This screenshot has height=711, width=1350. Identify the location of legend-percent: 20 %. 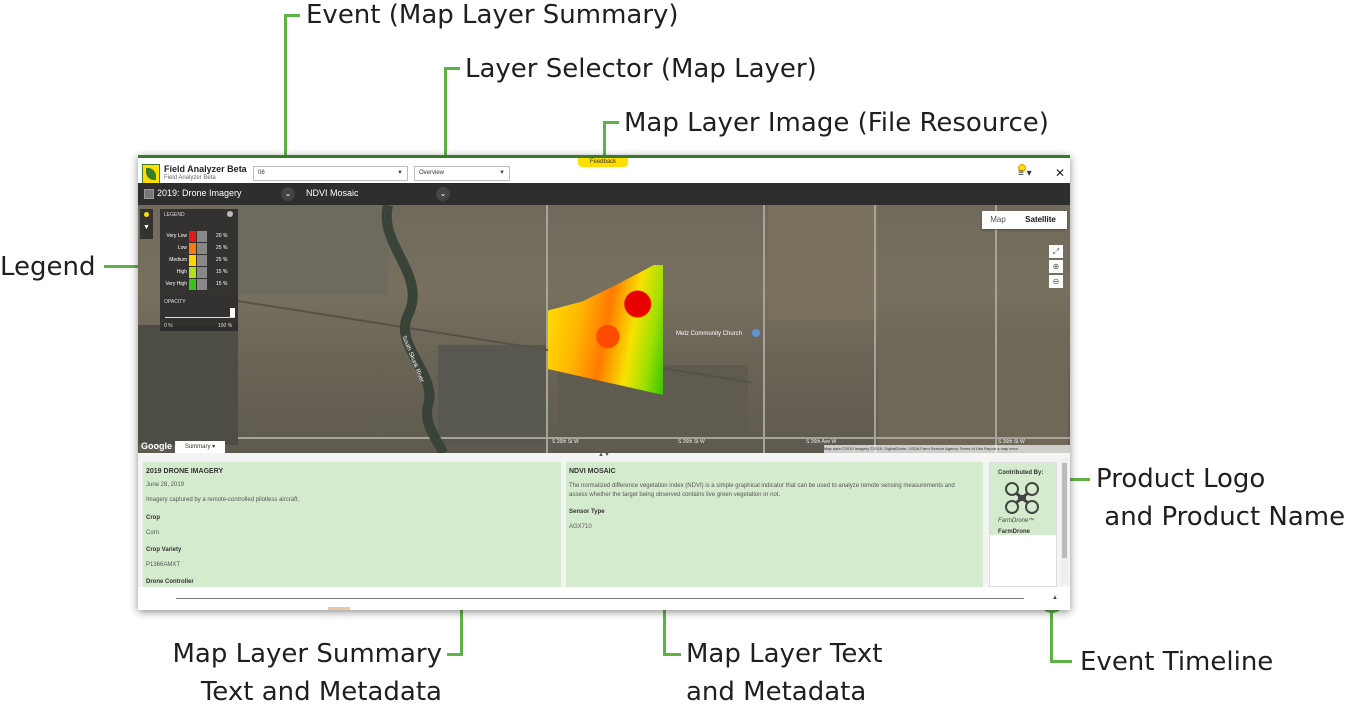
(222, 236).